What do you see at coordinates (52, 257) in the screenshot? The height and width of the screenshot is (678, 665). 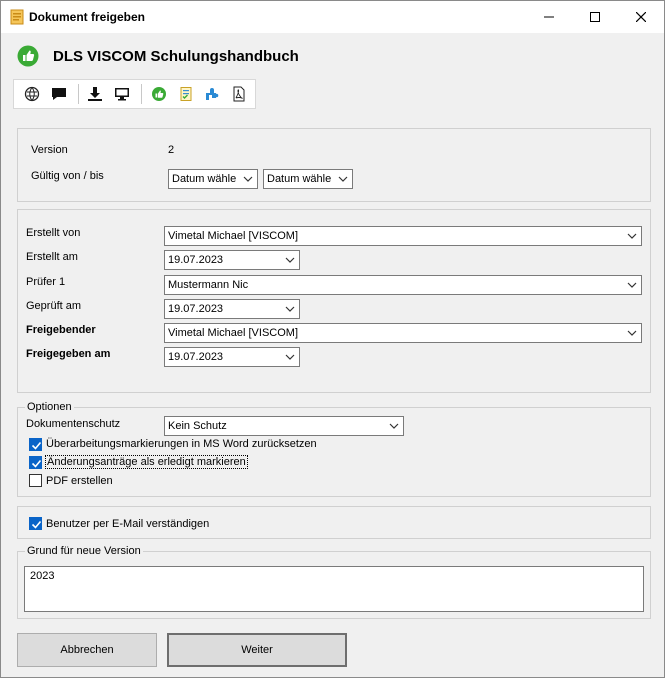 I see `created-at-label: Erstellt am` at bounding box center [52, 257].